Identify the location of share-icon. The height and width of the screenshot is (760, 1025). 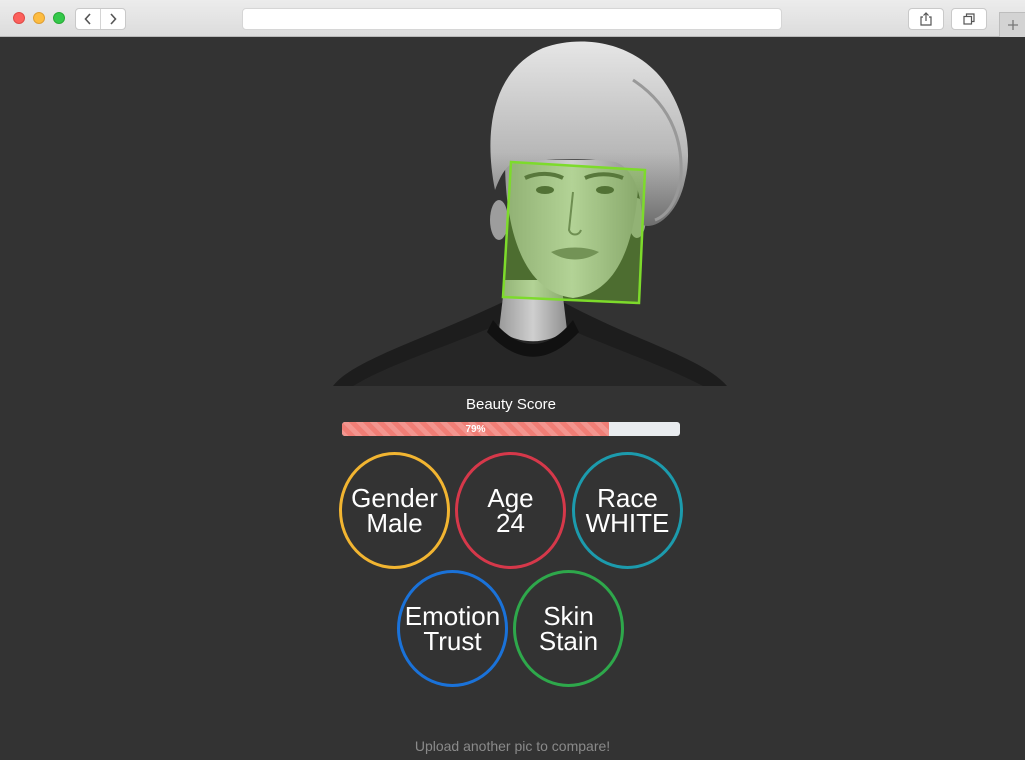
(926, 19).